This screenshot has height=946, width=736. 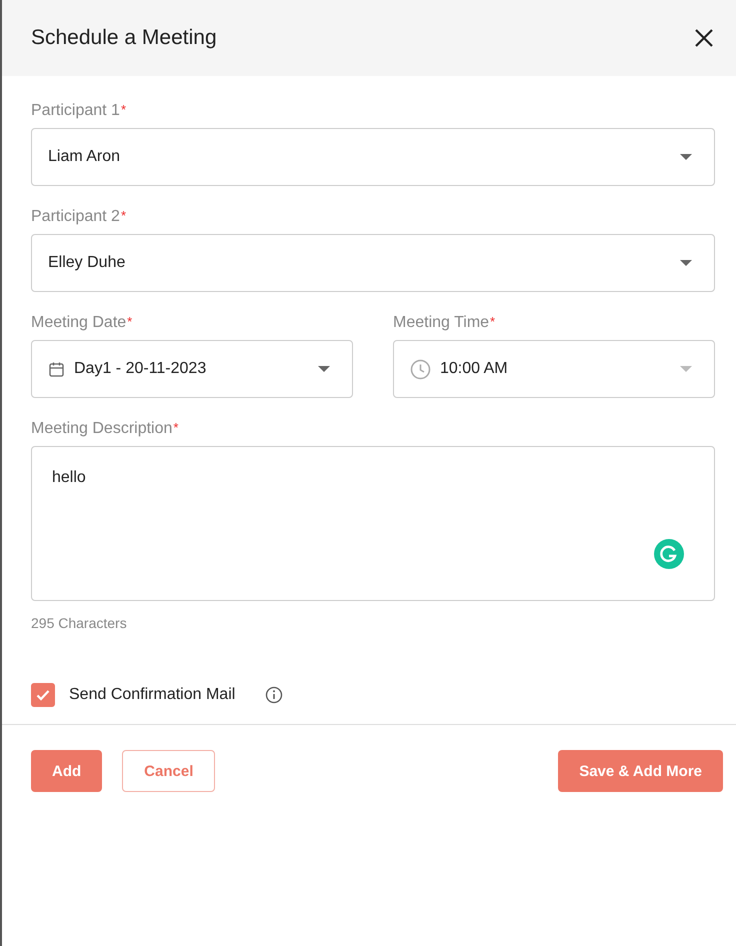 I want to click on calendar-icon, so click(x=56, y=369).